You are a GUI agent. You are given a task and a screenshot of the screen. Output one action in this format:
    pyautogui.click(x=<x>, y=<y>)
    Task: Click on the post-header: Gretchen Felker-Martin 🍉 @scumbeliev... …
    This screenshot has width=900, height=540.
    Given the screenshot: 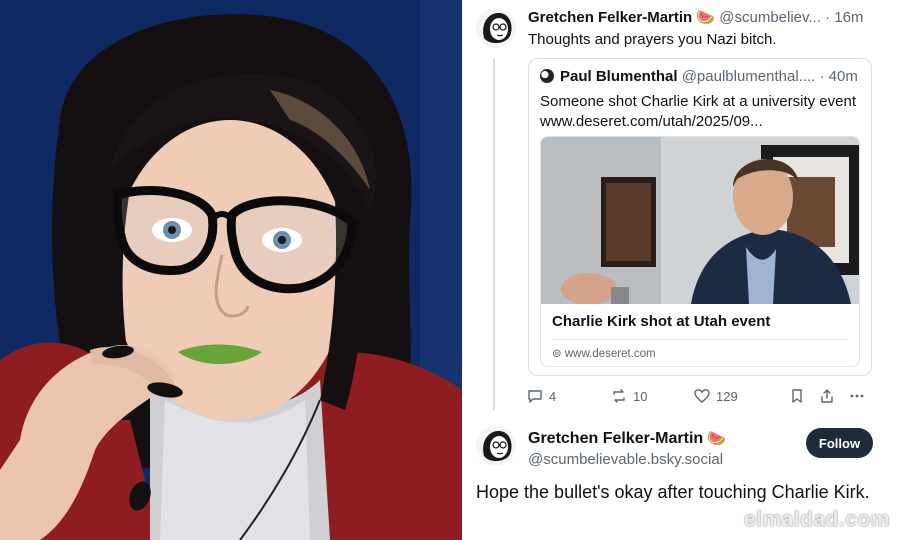 What is the action you would take?
    pyautogui.click(x=695, y=17)
    